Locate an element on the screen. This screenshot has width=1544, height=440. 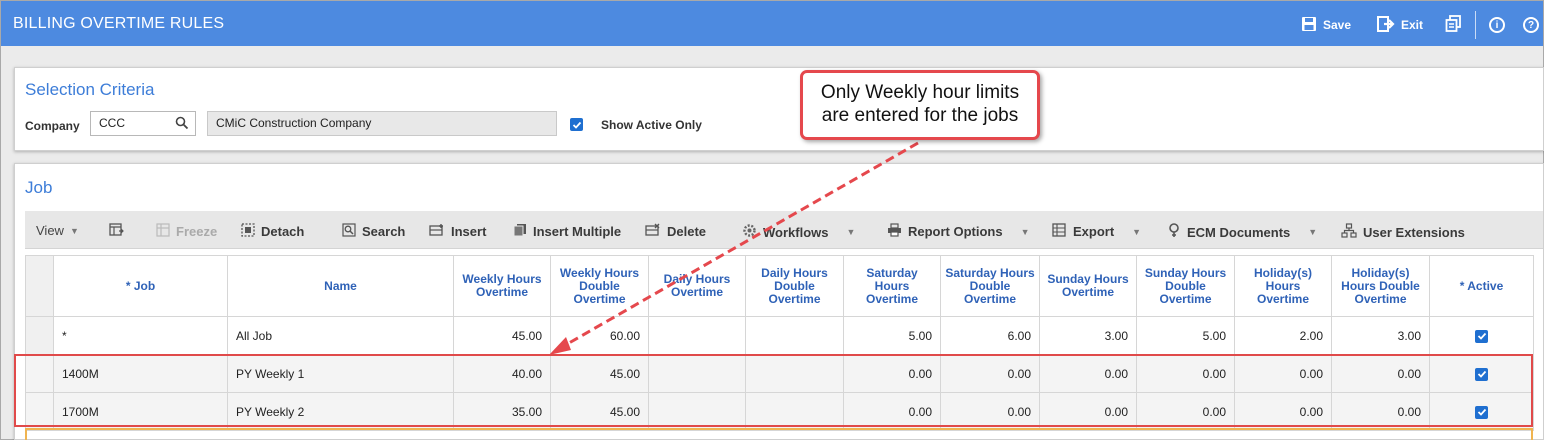
callout-line-1: Only Weekly hour limits is located at coordinates (920, 92).